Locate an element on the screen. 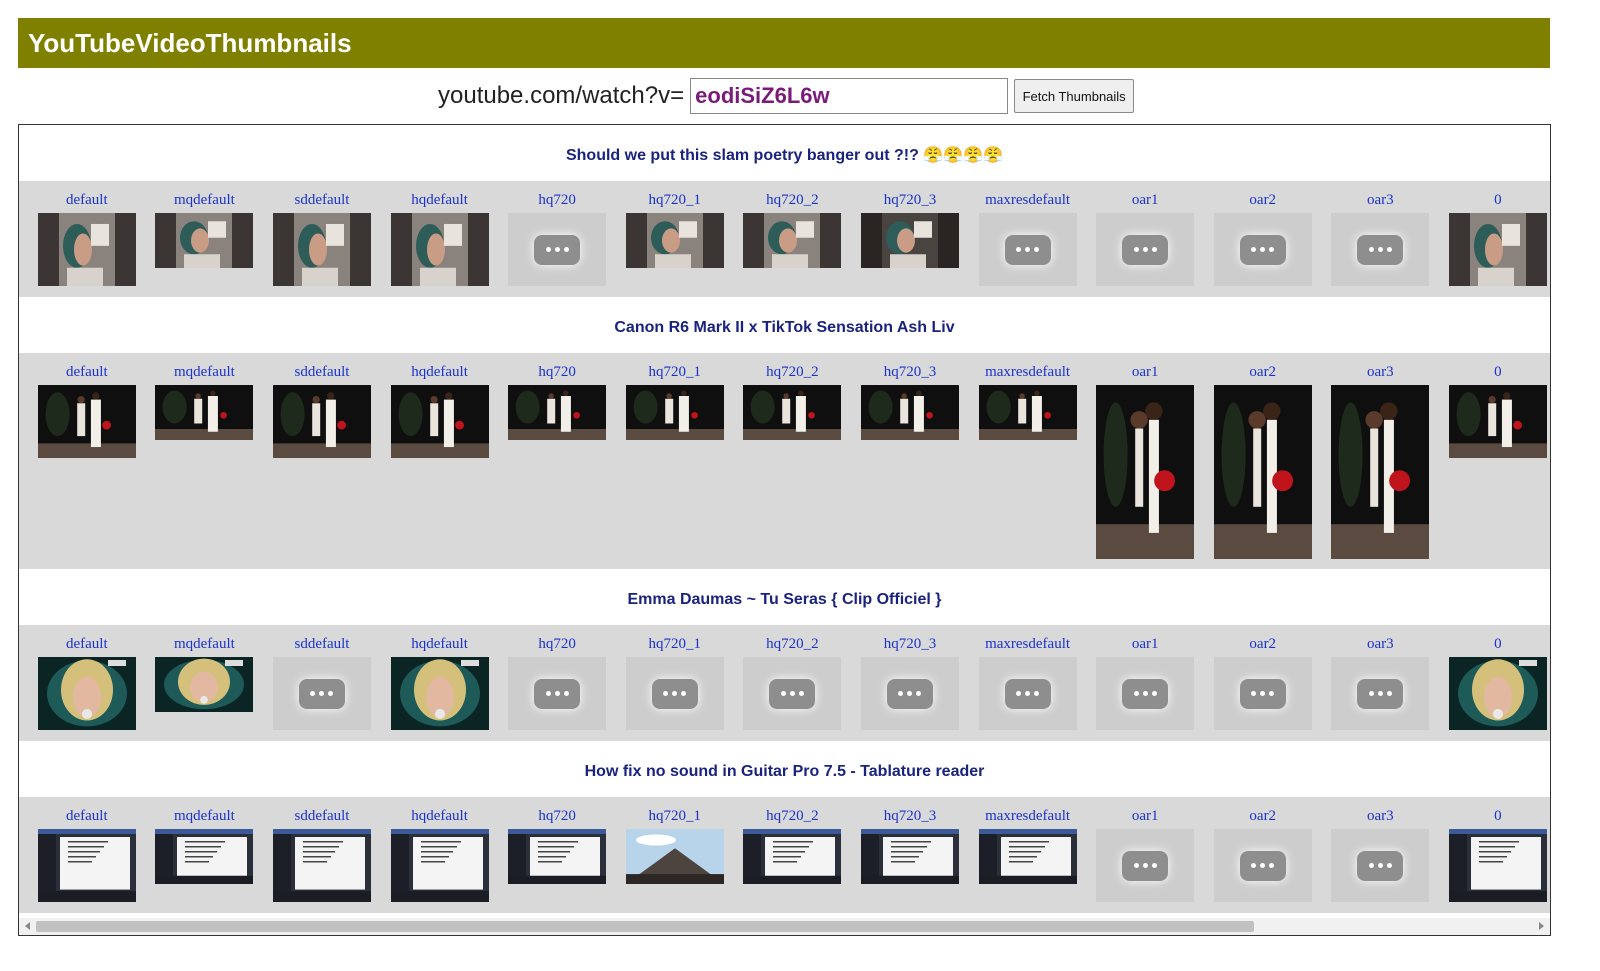  horizontal-scrollbar is located at coordinates (784, 926).